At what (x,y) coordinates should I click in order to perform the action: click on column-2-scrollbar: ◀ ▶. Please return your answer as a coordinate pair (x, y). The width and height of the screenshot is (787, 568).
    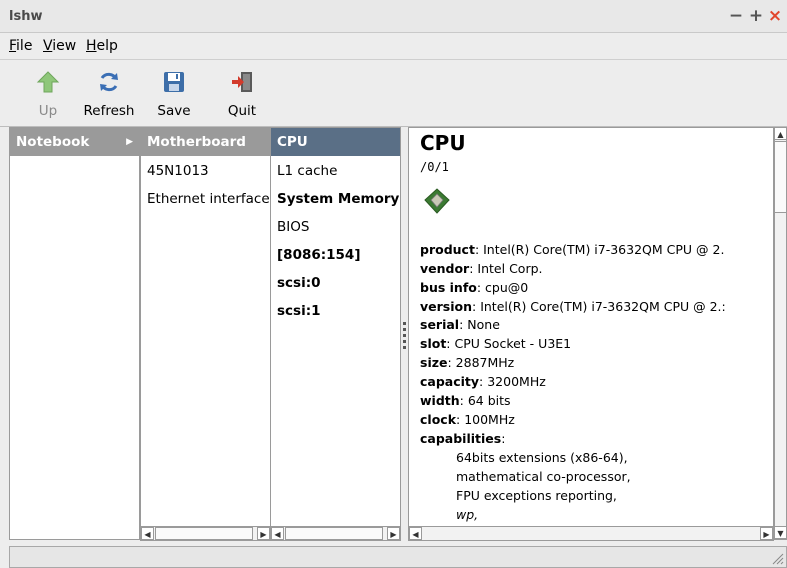
    Looking at the image, I should click on (205, 533).